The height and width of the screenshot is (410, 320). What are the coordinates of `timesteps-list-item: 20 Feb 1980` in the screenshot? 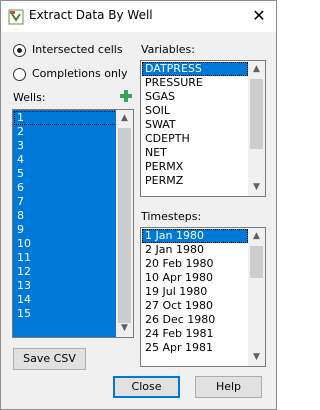 It's located at (195, 264).